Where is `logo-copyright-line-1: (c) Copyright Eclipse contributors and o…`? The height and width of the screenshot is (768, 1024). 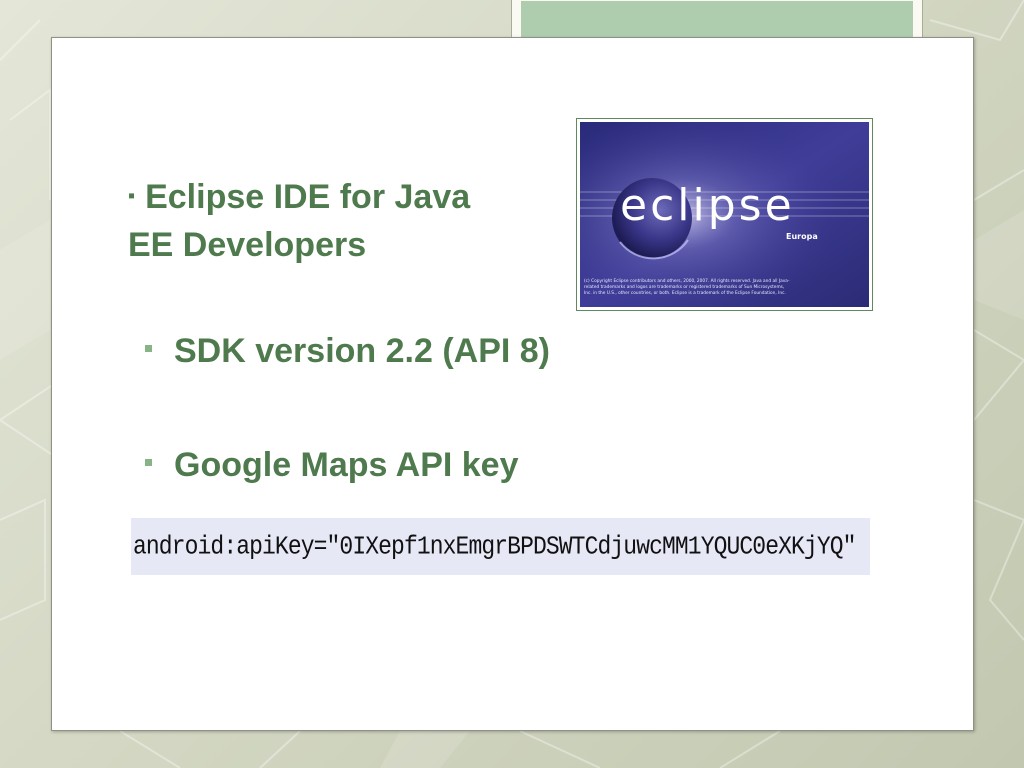 logo-copyright-line-1: (c) Copyright Eclipse contributors and o… is located at coordinates (687, 281).